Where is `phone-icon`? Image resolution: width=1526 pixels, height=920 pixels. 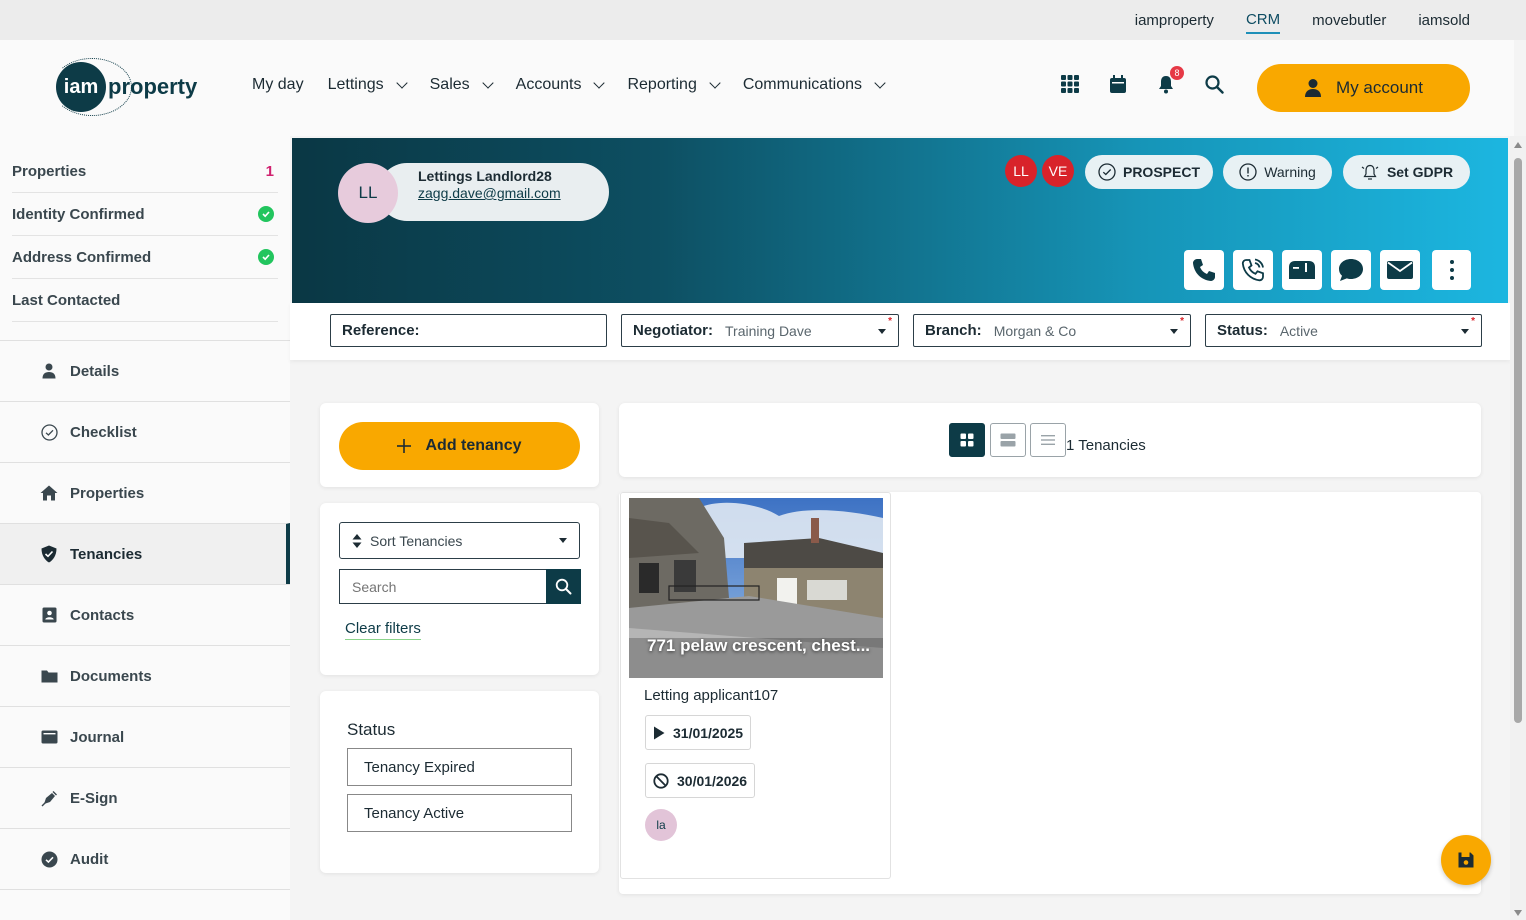 phone-icon is located at coordinates (1204, 270).